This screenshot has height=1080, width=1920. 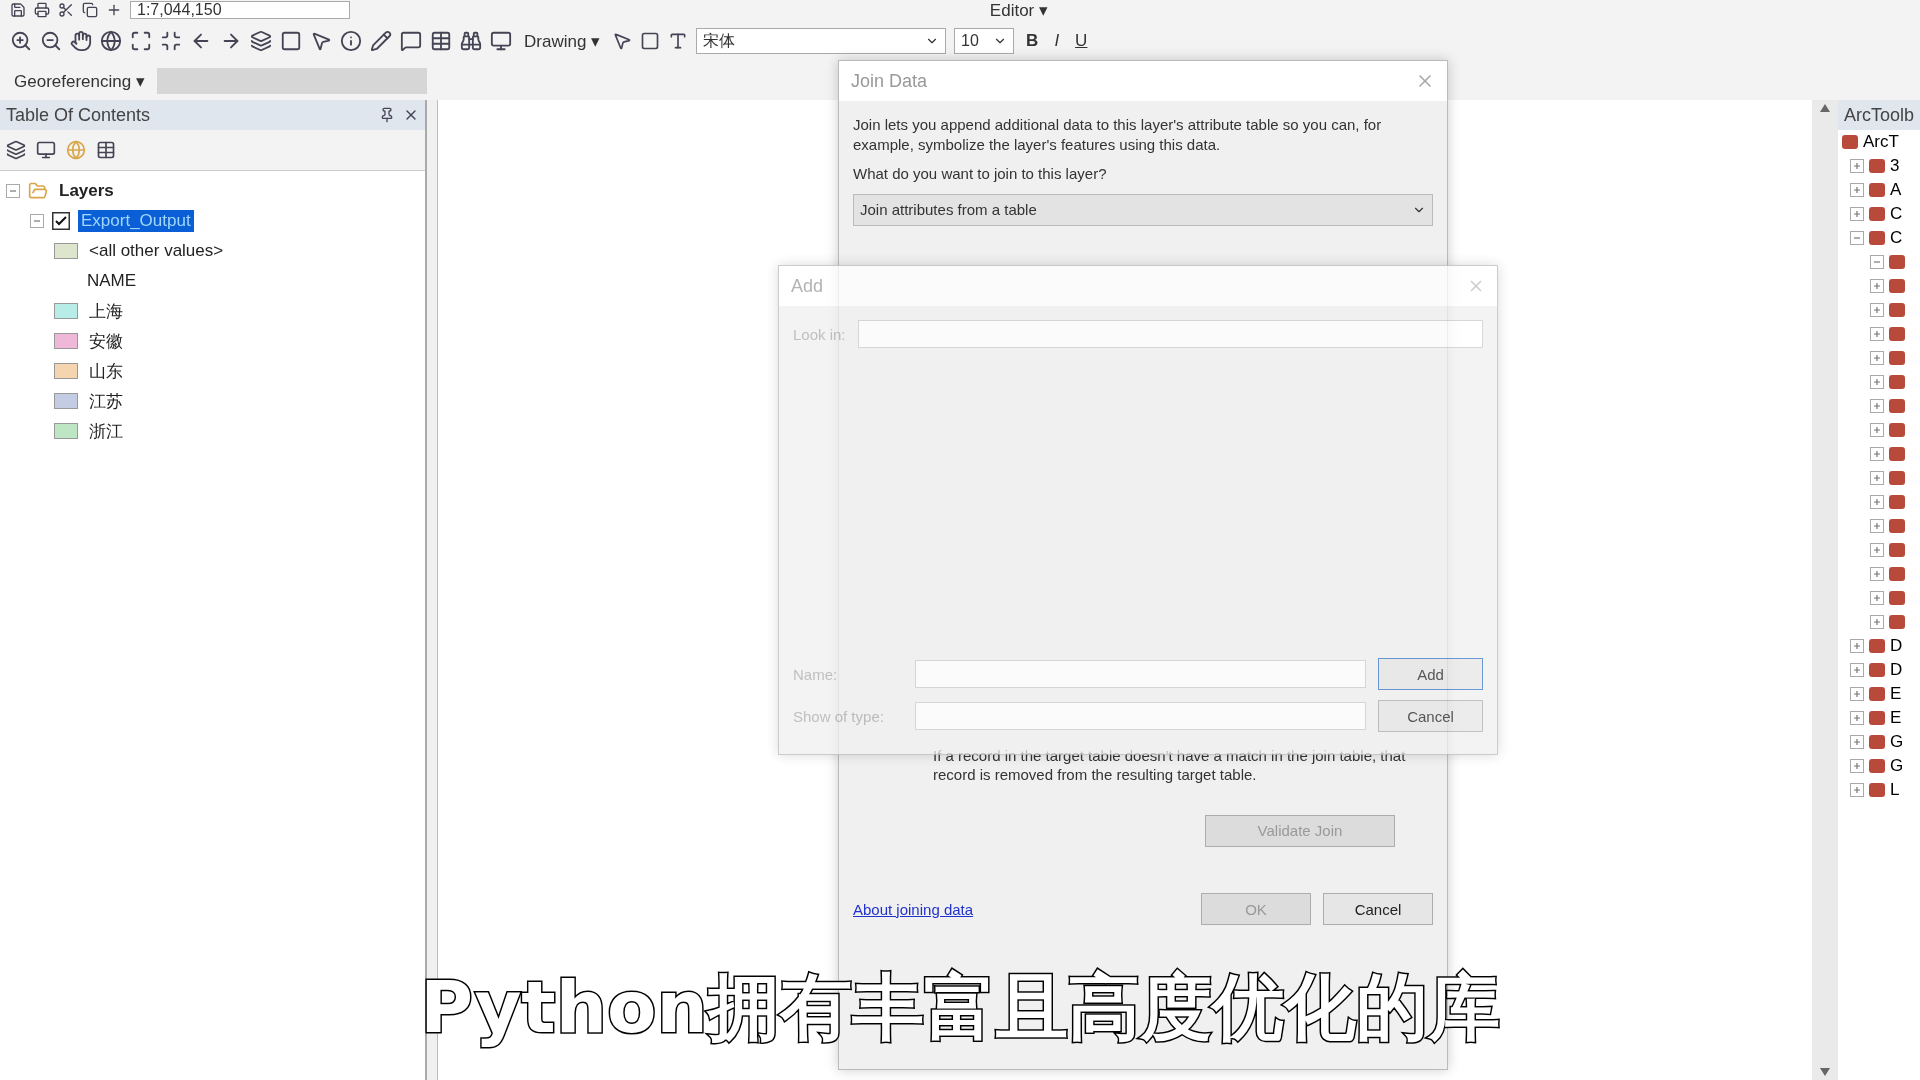 I want to click on font-size-field: 10, so click(x=984, y=41).